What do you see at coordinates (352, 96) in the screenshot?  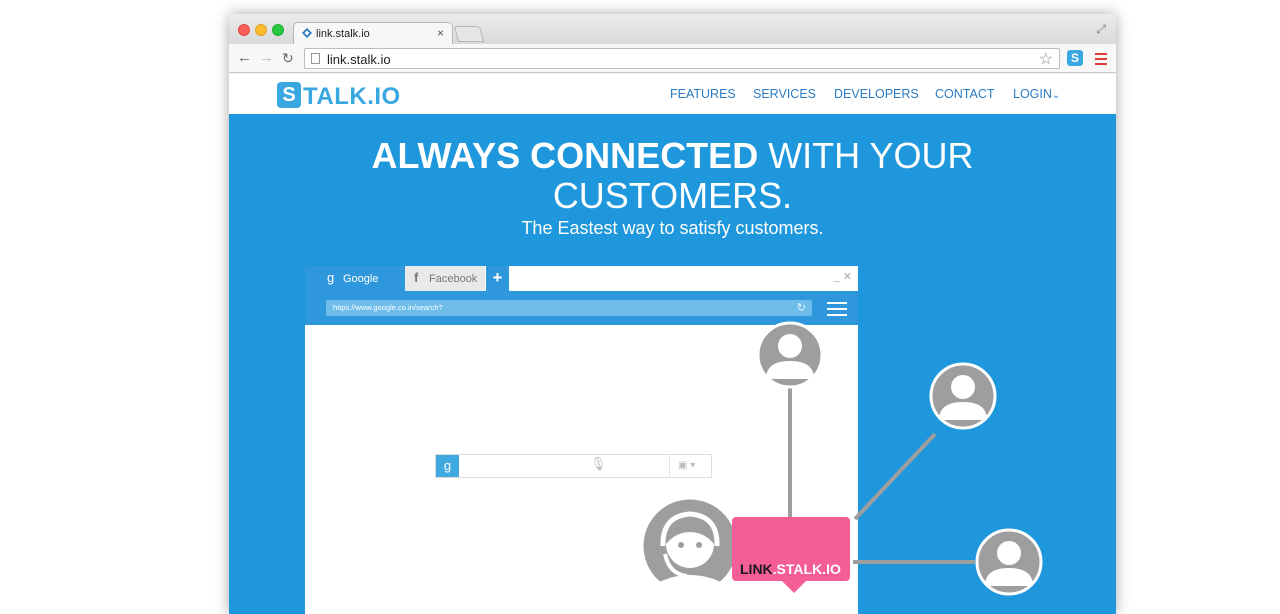 I see `logo-text: TALK.IO` at bounding box center [352, 96].